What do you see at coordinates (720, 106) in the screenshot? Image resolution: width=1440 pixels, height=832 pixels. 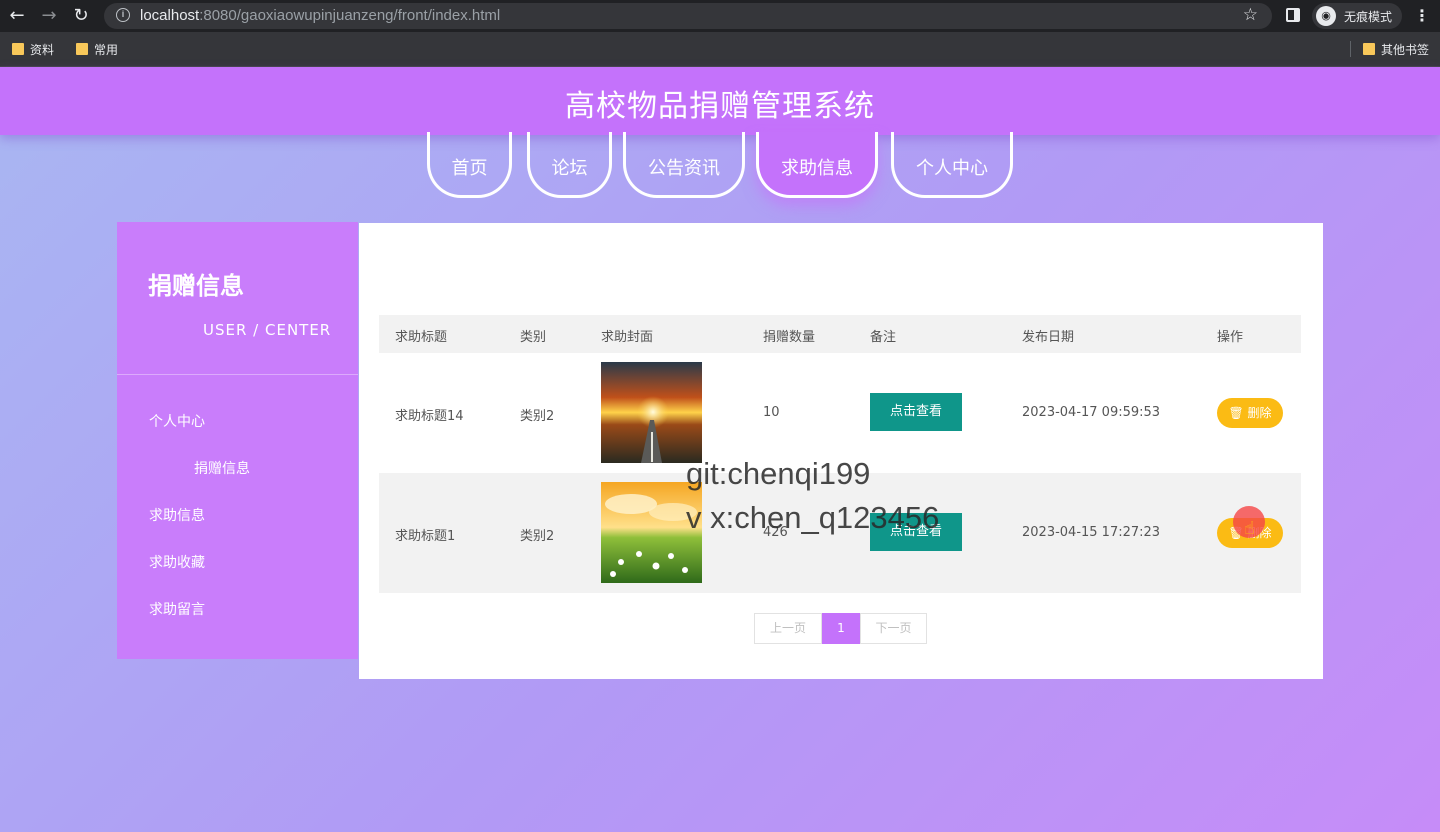 I see `site-title: 高校物品捐赠管理系统` at bounding box center [720, 106].